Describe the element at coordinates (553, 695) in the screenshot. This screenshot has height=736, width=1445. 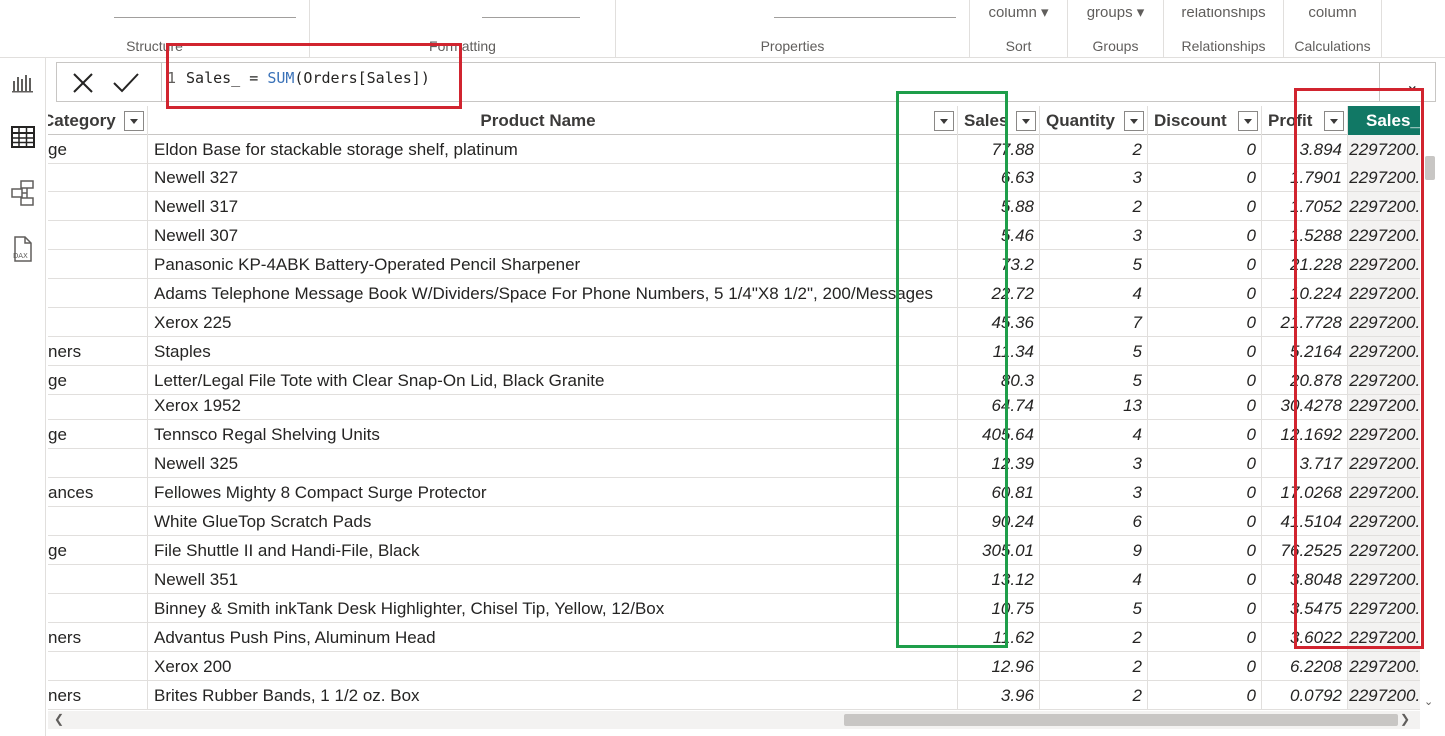
I see `cell-product: Brites Rubber Bands, 1 1/2 oz. Box` at that location.